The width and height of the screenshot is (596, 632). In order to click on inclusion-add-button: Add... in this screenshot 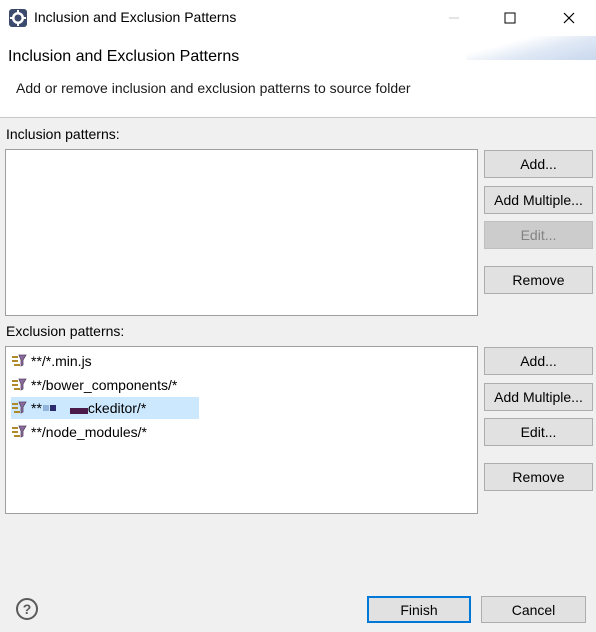, I will do `click(538, 164)`.